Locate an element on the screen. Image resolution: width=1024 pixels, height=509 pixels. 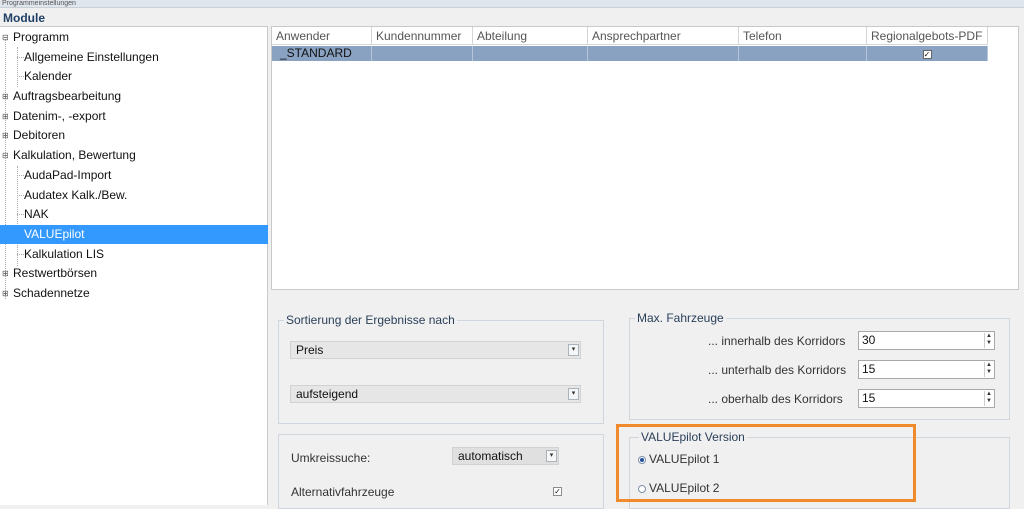
window-title: Programmeinstellungen is located at coordinates (512, 4).